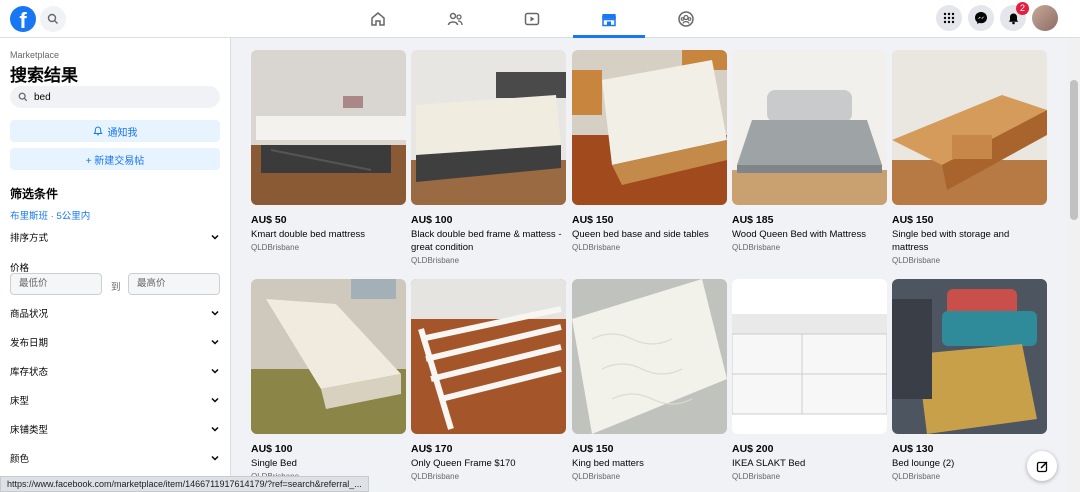 This screenshot has width=1080, height=492. Describe the element at coordinates (923, 463) in the screenshot. I see `listing-title: Bed lounge (2)` at that location.